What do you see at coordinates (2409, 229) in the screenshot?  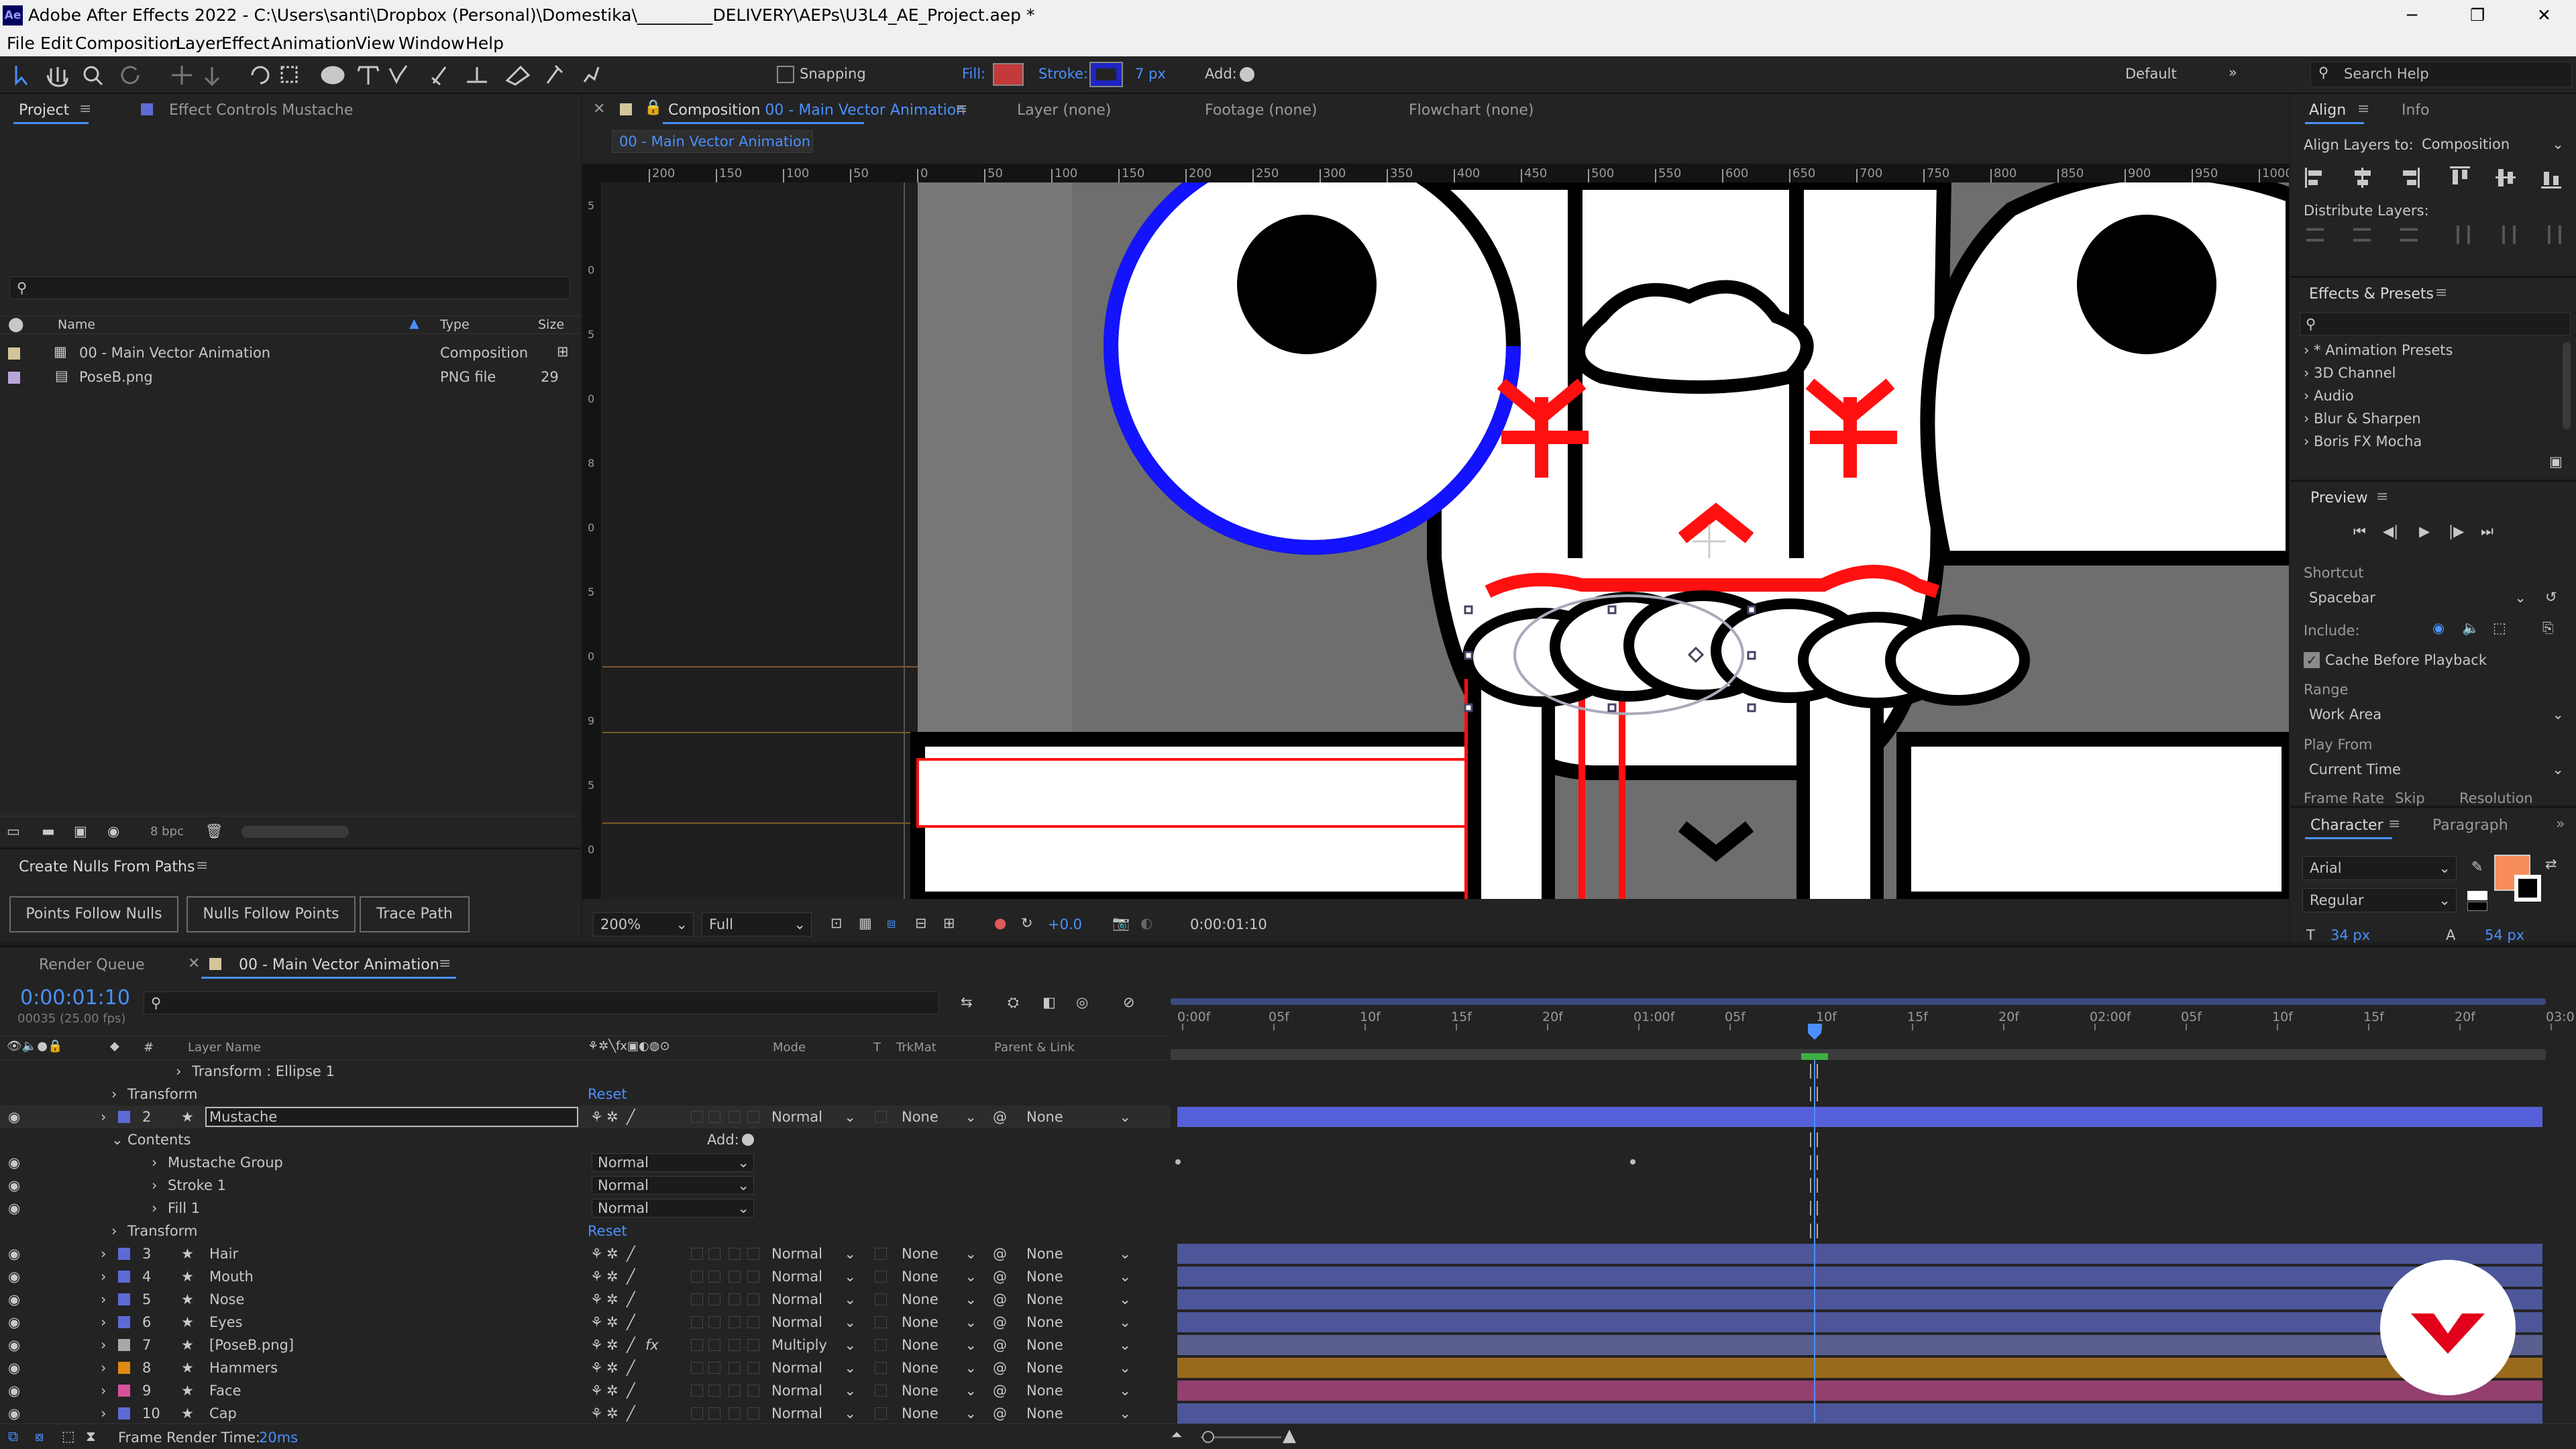 I see `distribute-bottom-icon` at bounding box center [2409, 229].